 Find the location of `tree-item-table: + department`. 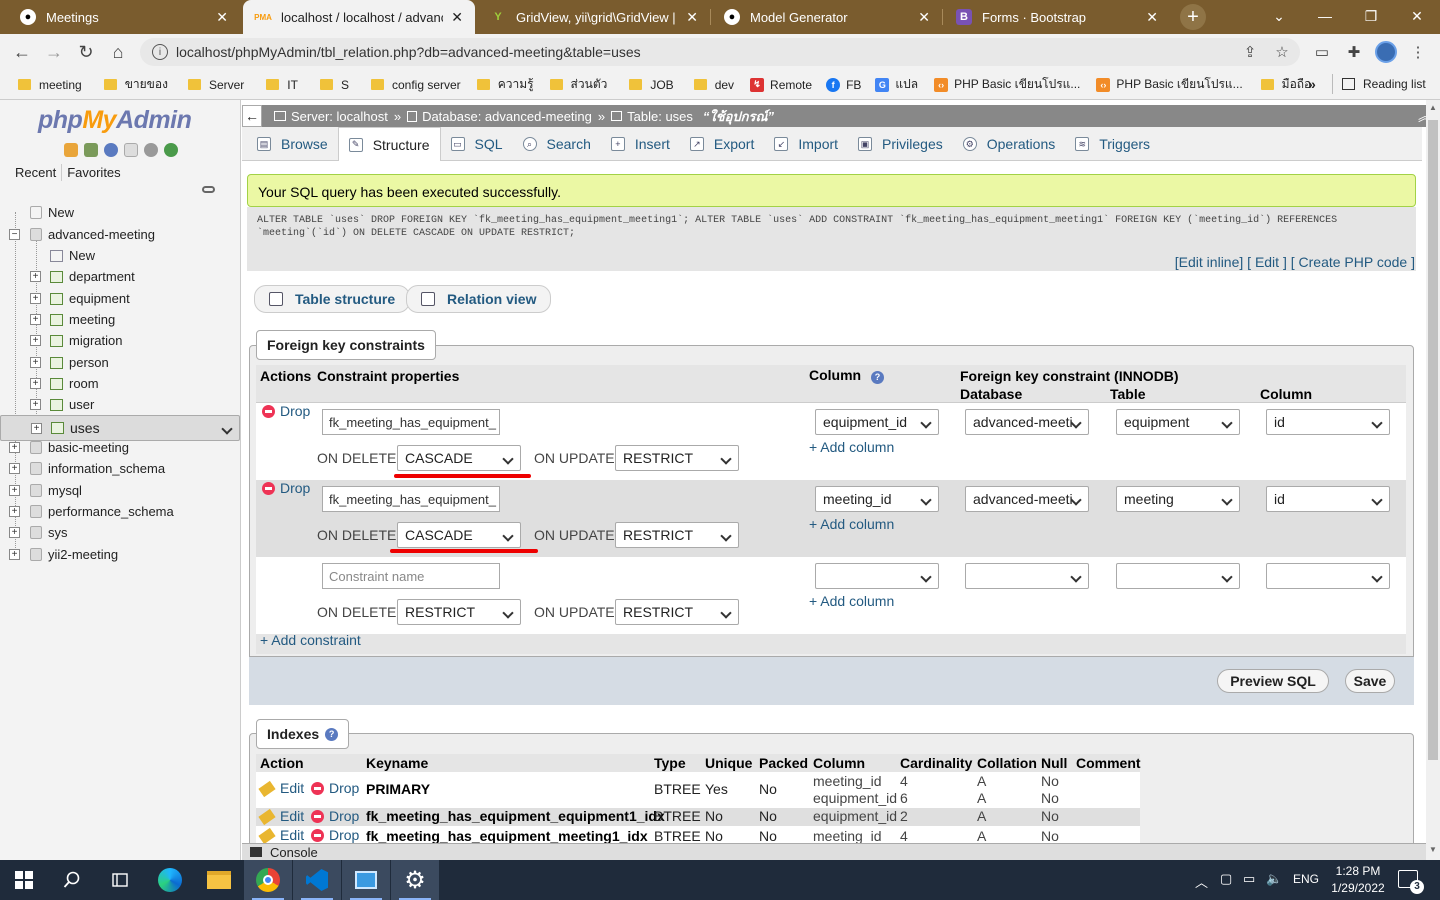

tree-item-table: + department is located at coordinates (120, 276).